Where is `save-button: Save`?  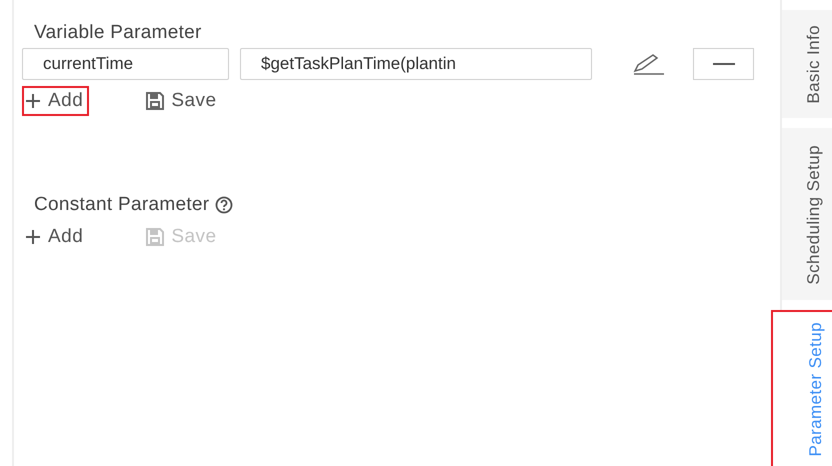 save-button: Save is located at coordinates (183, 101).